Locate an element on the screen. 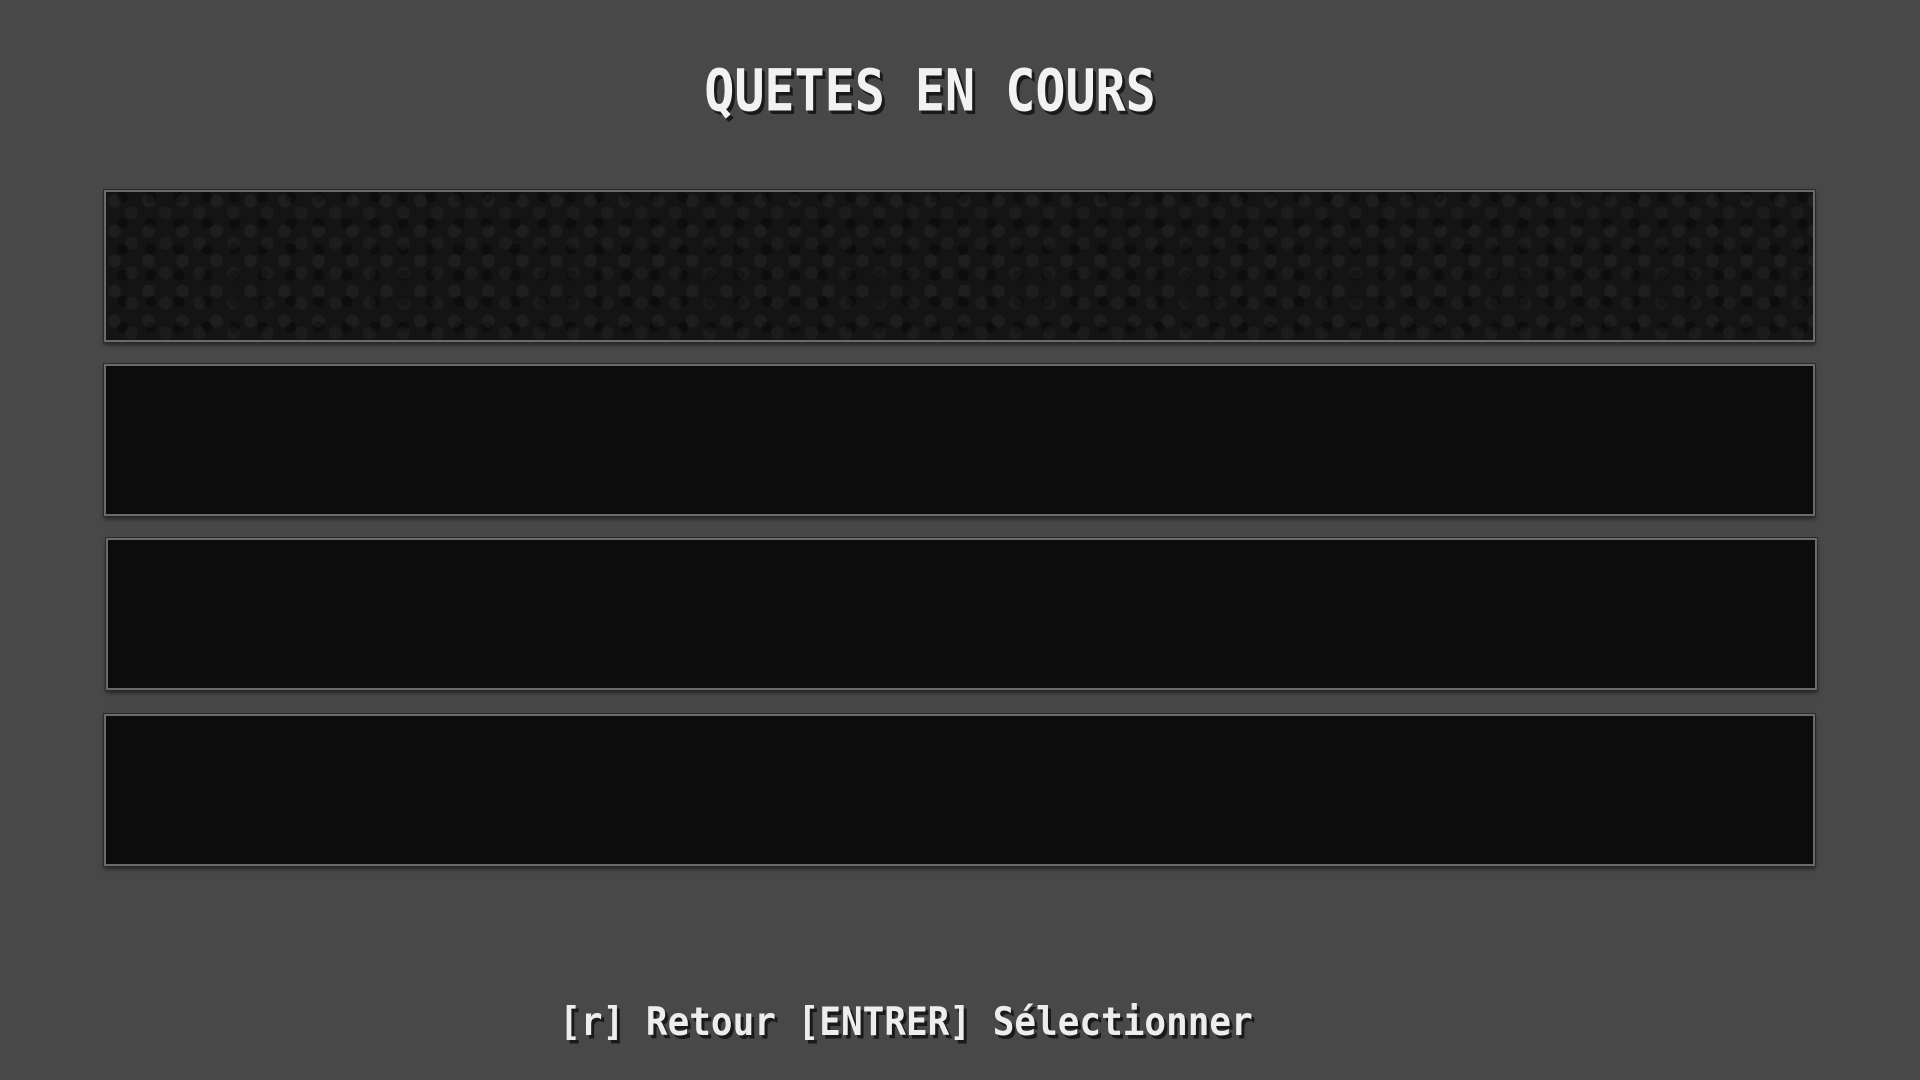 This screenshot has height=1080, width=1920. screen-title: QUETES EN COURS is located at coordinates (930, 91).